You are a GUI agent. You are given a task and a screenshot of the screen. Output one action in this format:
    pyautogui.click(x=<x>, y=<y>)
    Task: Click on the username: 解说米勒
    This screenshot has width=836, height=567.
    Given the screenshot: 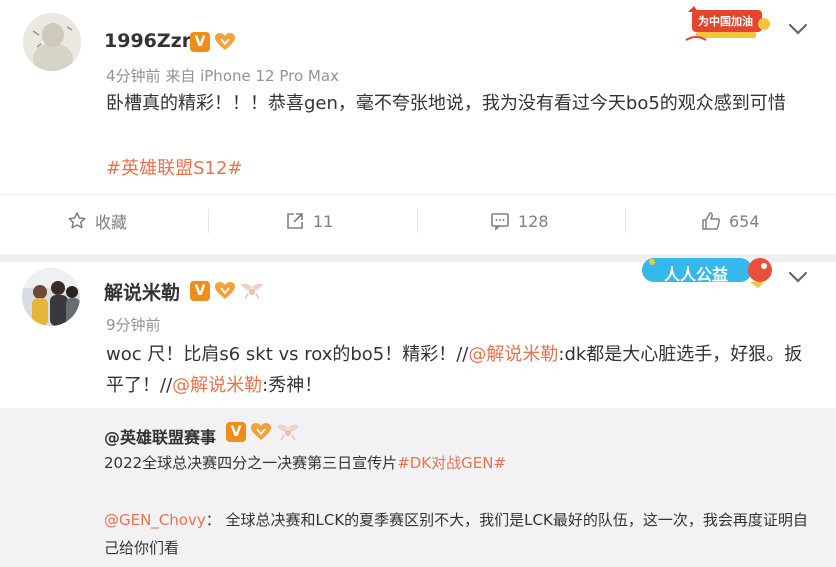 What is the action you would take?
    pyautogui.click(x=142, y=291)
    